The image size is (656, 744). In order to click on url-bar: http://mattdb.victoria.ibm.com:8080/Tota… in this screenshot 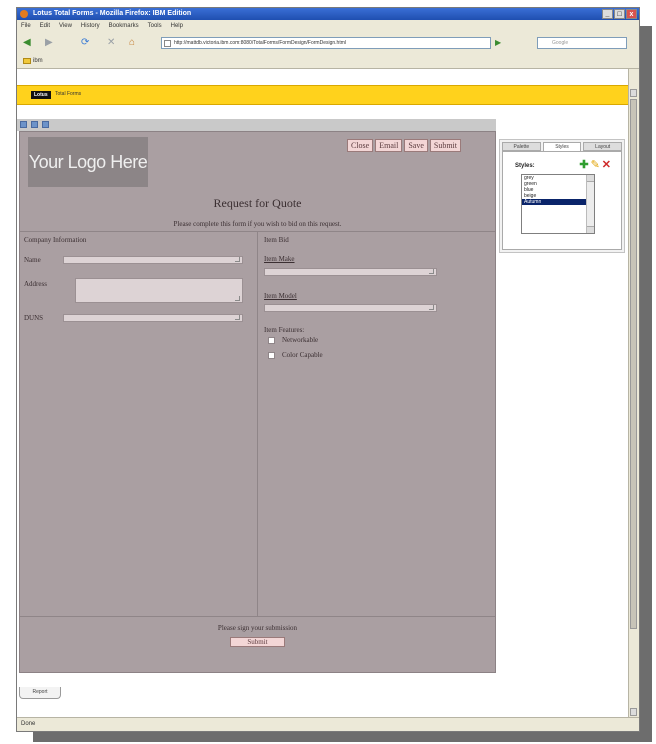, I will do `click(326, 43)`.